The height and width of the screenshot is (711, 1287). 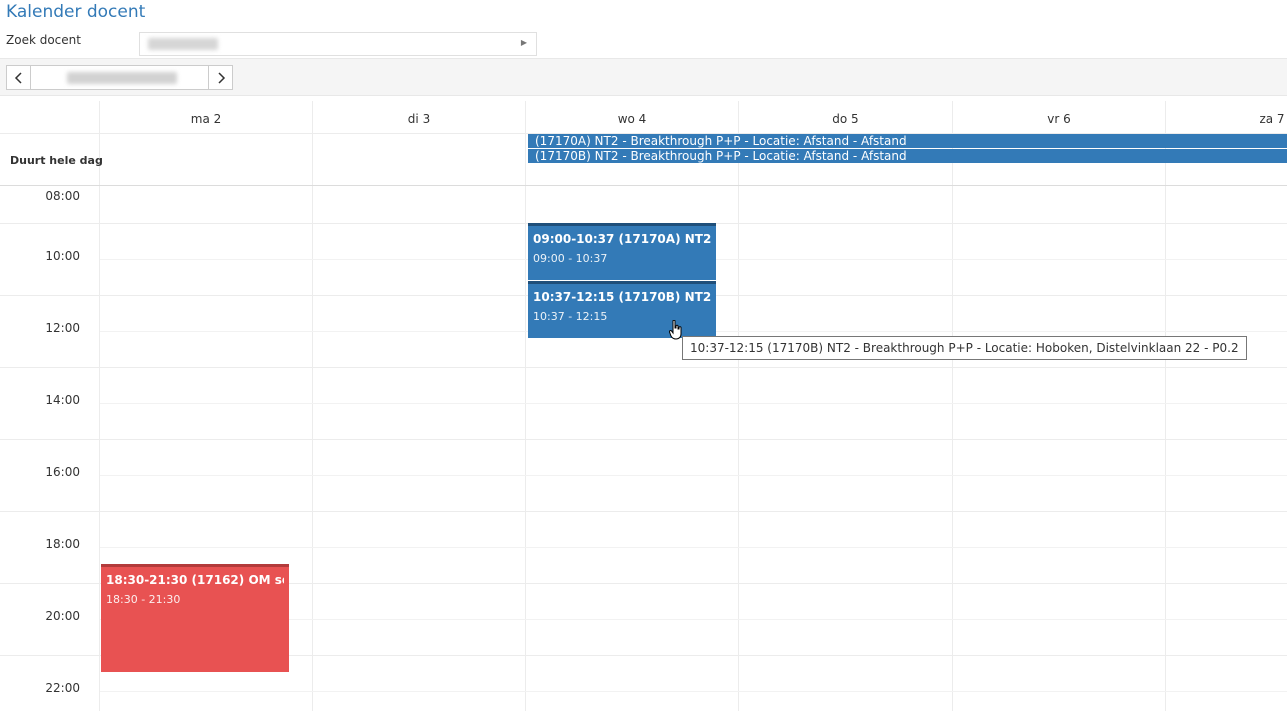 I want to click on chevron-left-icon, so click(x=18, y=77).